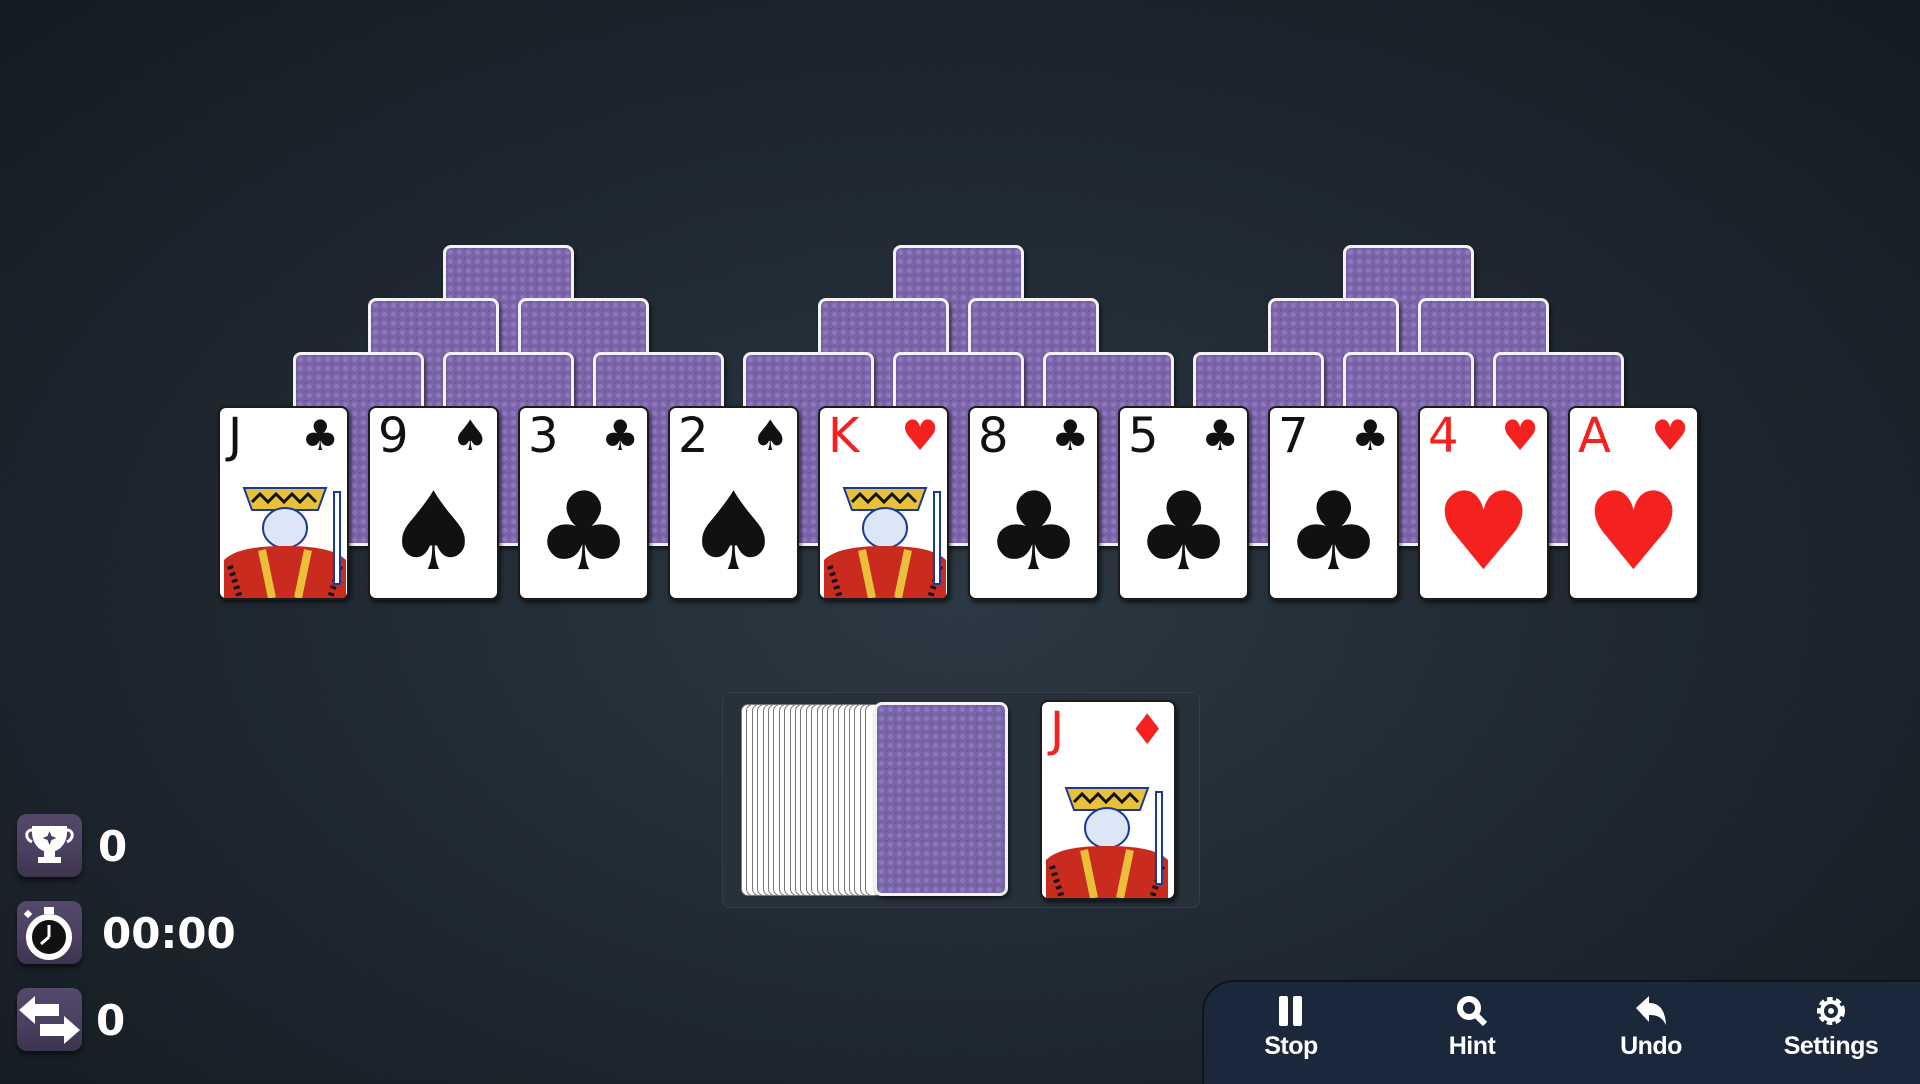  I want to click on settings-button: Settings, so click(1831, 1036).